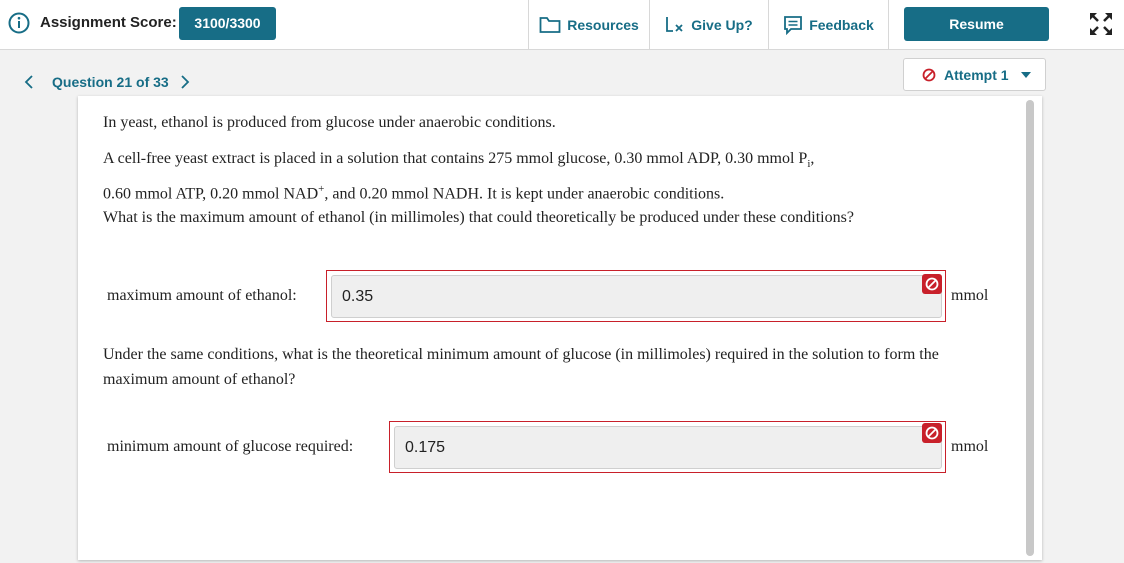  Describe the element at coordinates (603, 24) in the screenshot. I see `resources-label: Resources` at that location.